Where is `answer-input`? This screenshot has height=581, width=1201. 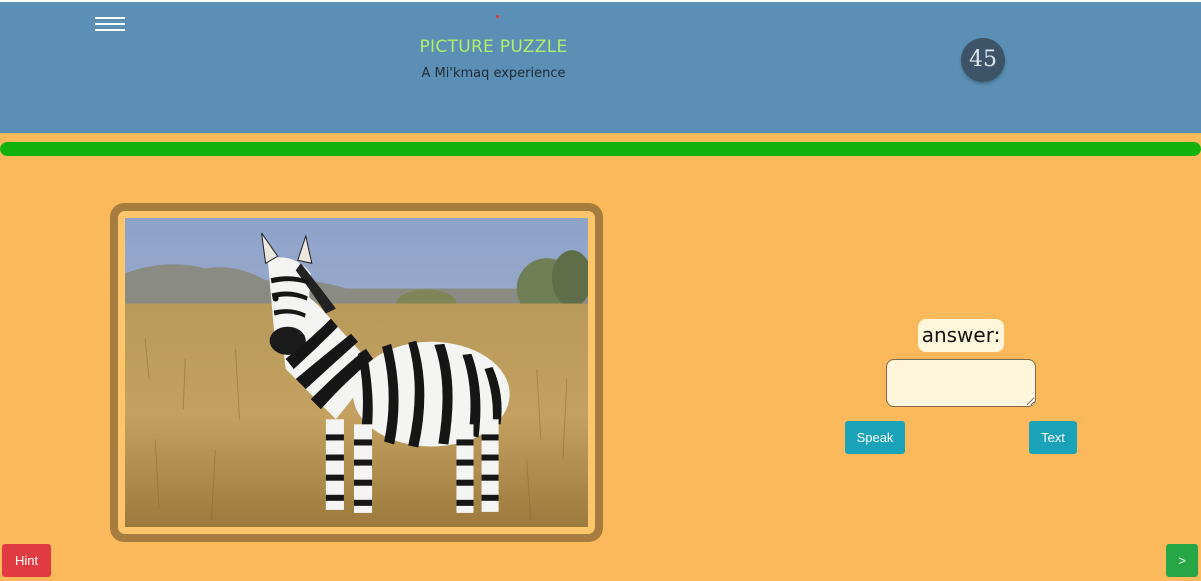 answer-input is located at coordinates (961, 383).